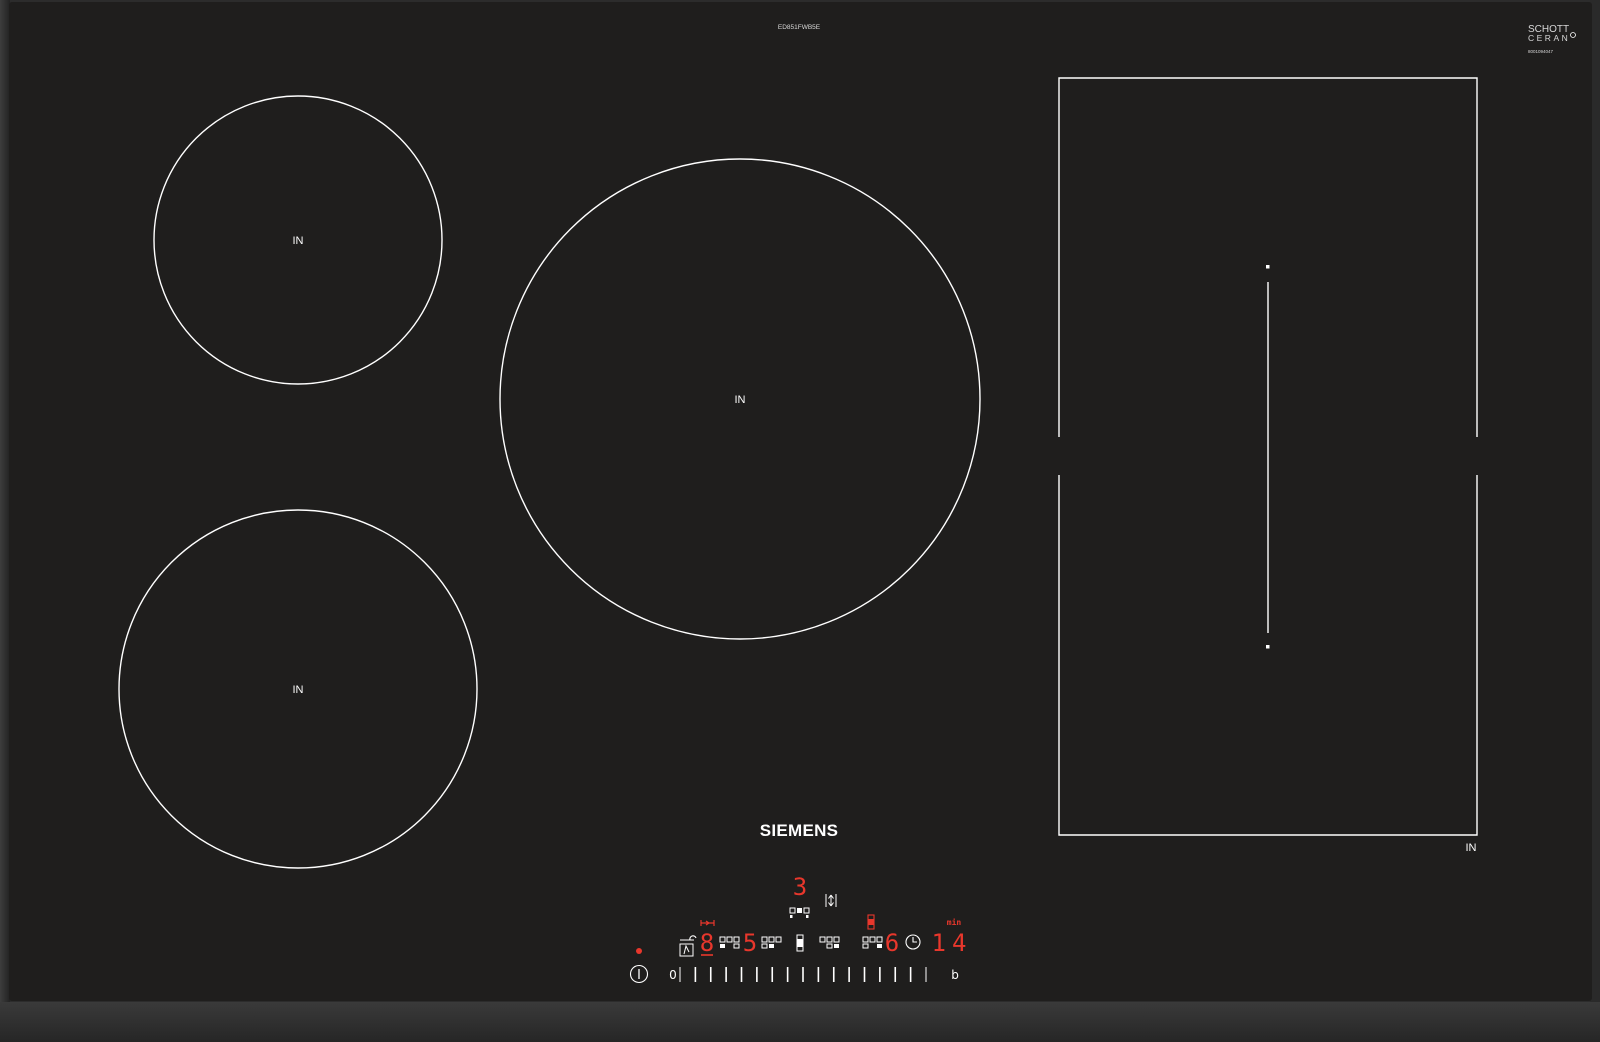 This screenshot has width=1600, height=1042. What do you see at coordinates (687, 945) in the screenshot?
I see `wipe-lock-icon` at bounding box center [687, 945].